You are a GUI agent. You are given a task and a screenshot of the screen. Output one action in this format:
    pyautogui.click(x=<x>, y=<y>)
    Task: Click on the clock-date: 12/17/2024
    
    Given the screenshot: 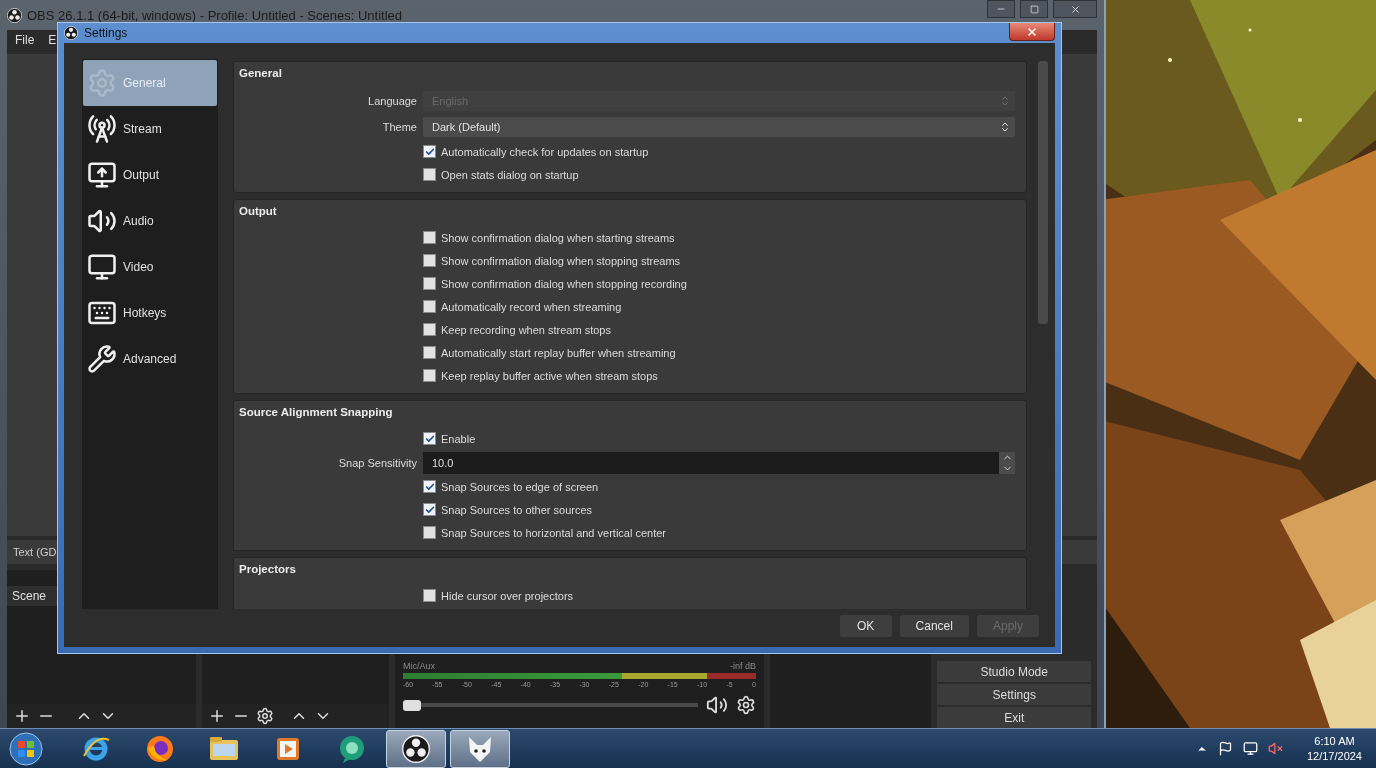 What is the action you would take?
    pyautogui.click(x=1334, y=756)
    